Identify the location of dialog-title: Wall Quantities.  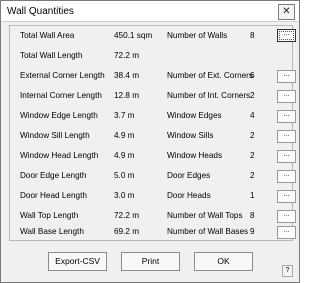
(40, 11).